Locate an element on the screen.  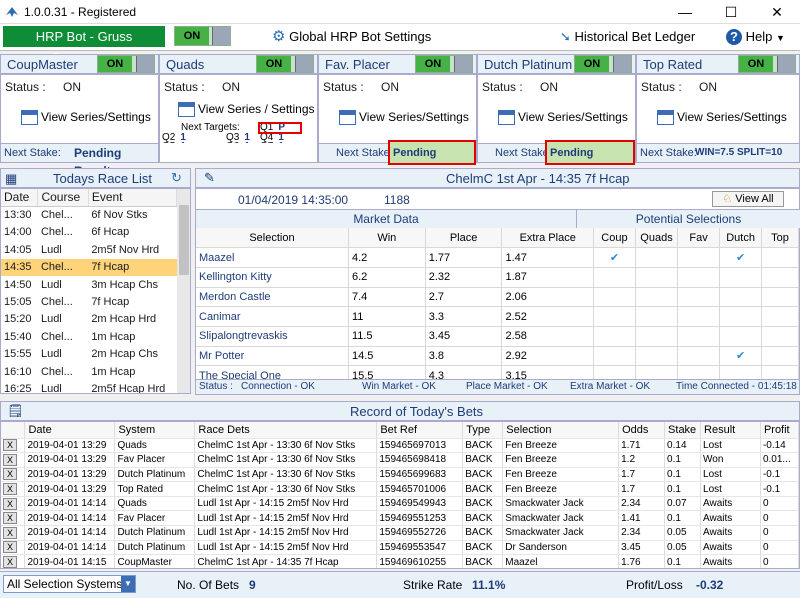
bet-cell: 0.1 is located at coordinates (683, 460).